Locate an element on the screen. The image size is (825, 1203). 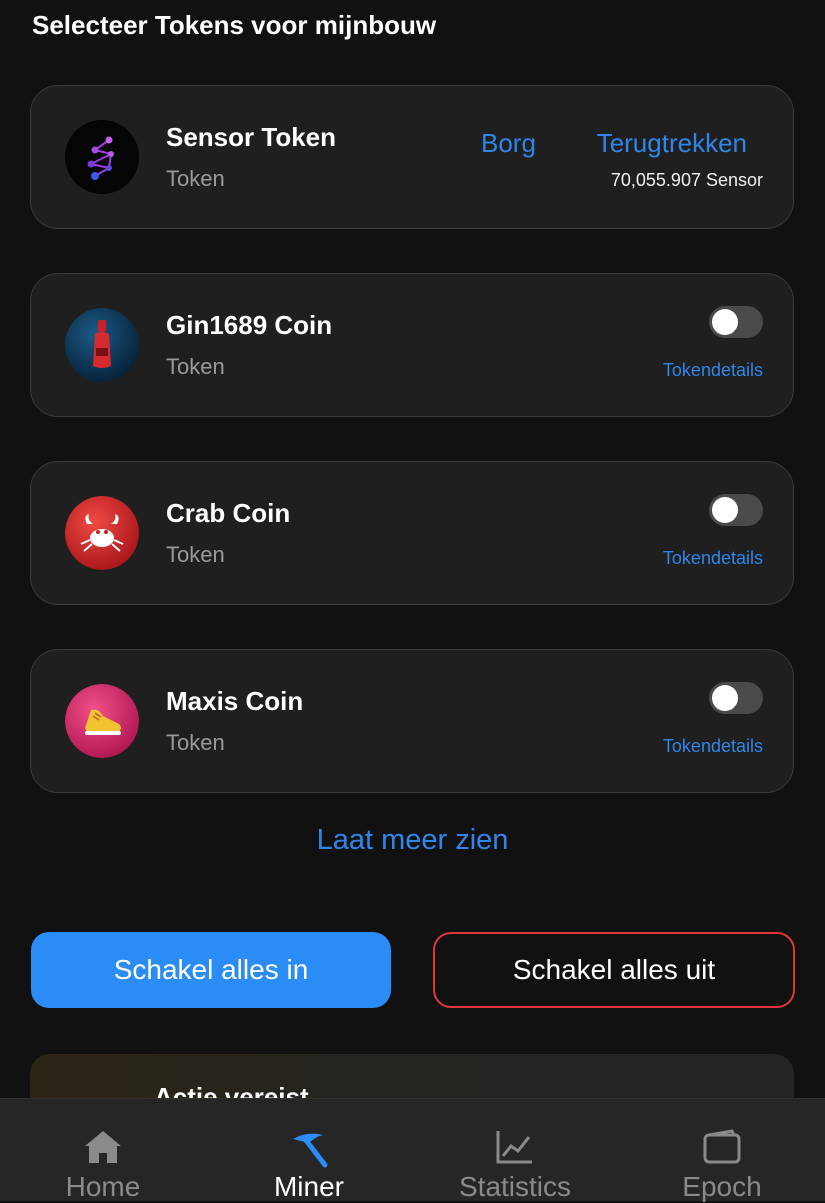
page-title: Selecteer Tokens voor mijnbouw is located at coordinates (234, 25).